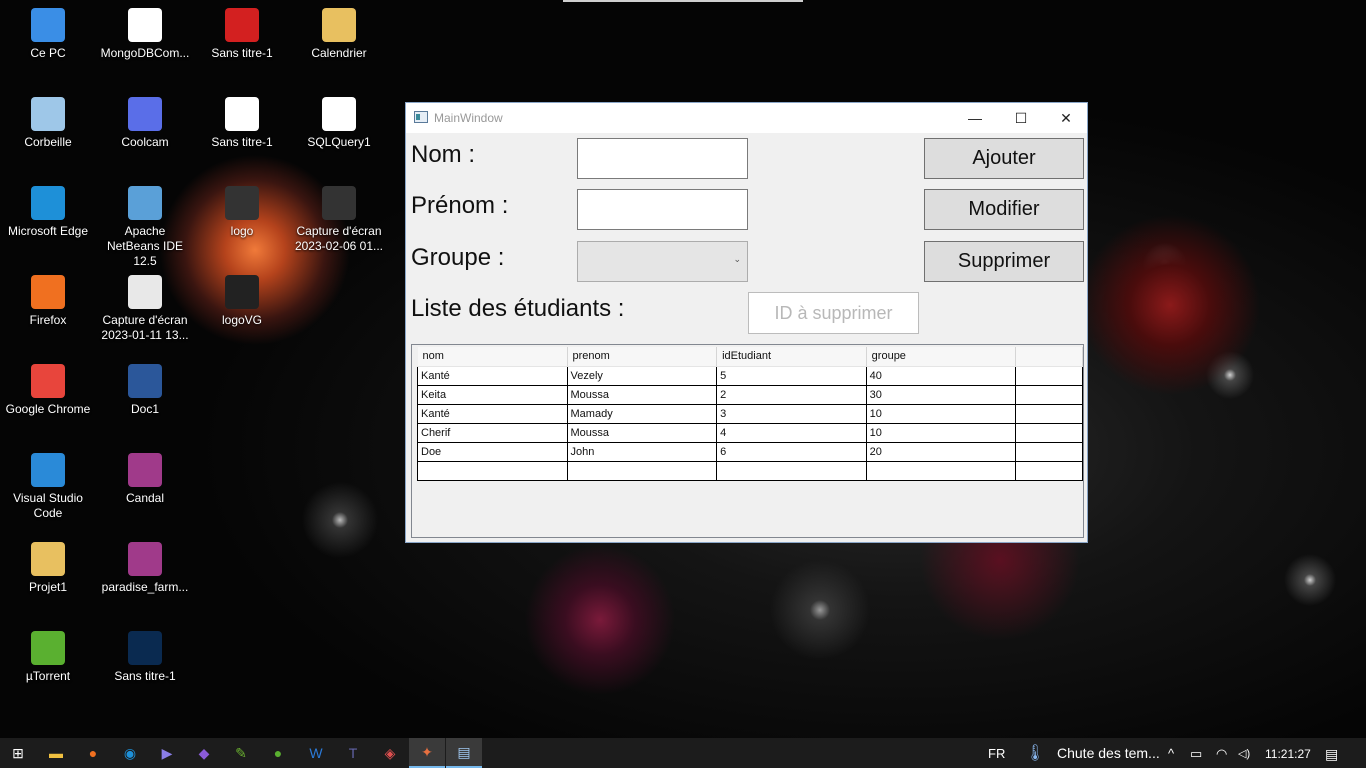 Image resolution: width=1366 pixels, height=768 pixels. Describe the element at coordinates (339, 34) in the screenshot. I see `desktop-icon: Calendrier` at that location.